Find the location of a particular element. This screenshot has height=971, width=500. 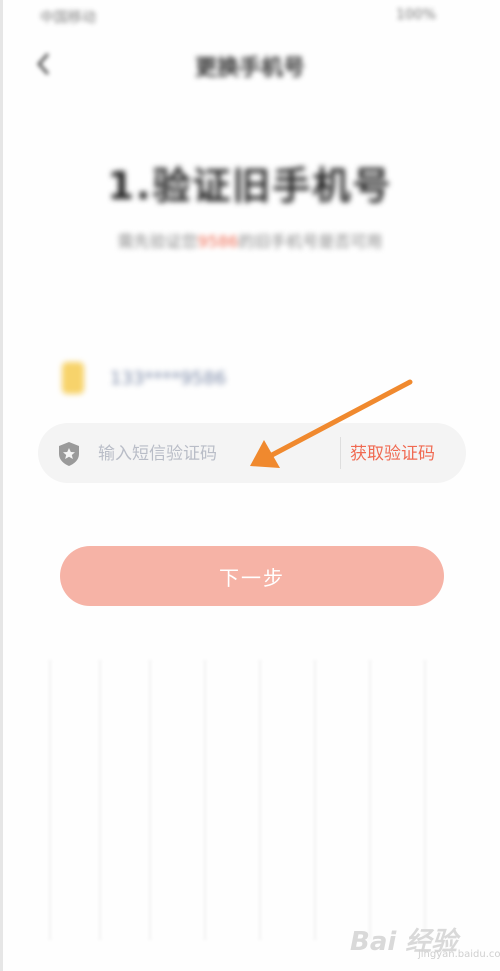

get-code-button: 获取验证码 is located at coordinates (392, 451).